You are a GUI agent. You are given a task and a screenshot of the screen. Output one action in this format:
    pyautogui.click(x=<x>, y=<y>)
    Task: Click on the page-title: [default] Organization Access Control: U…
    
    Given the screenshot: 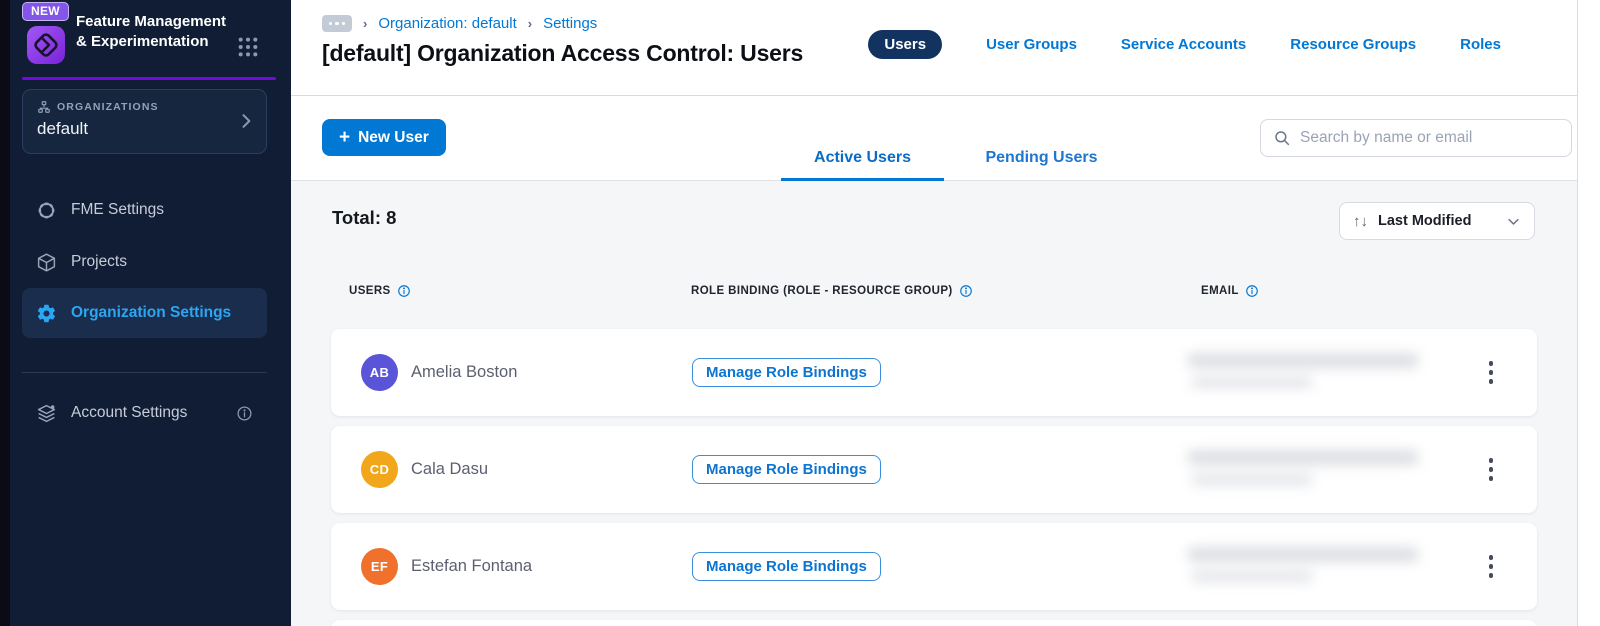 What is the action you would take?
    pyautogui.click(x=563, y=53)
    